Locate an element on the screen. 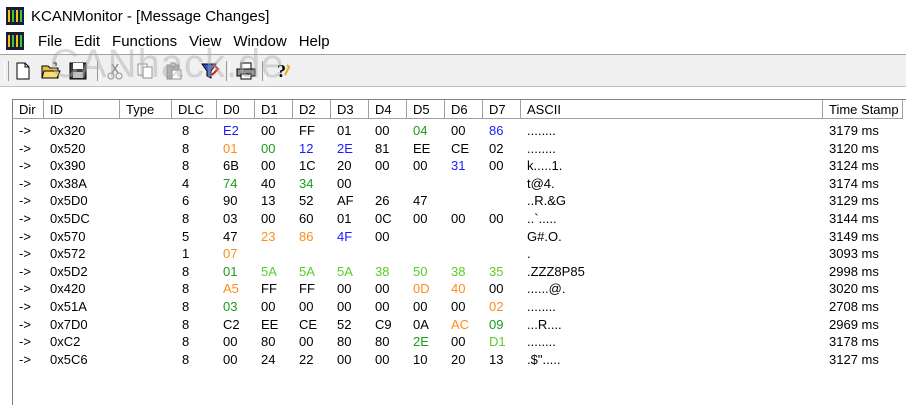 The image size is (906, 405). open-folder-icon is located at coordinates (51, 71).